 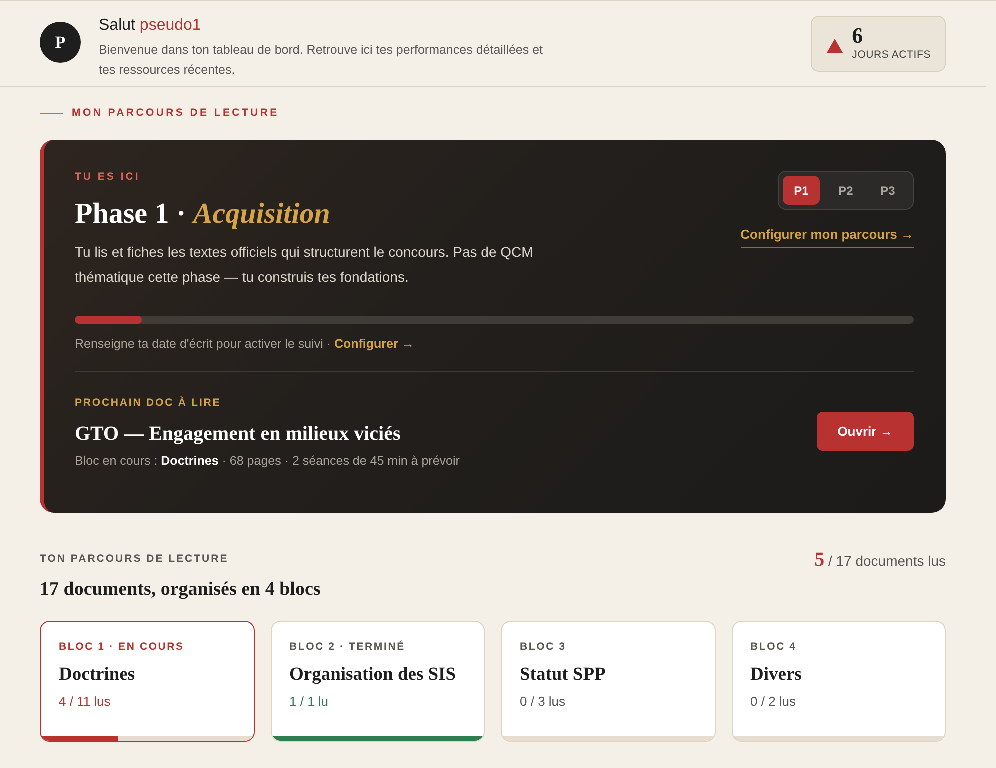 What do you see at coordinates (888, 190) in the screenshot?
I see `phase-tab: P3` at bounding box center [888, 190].